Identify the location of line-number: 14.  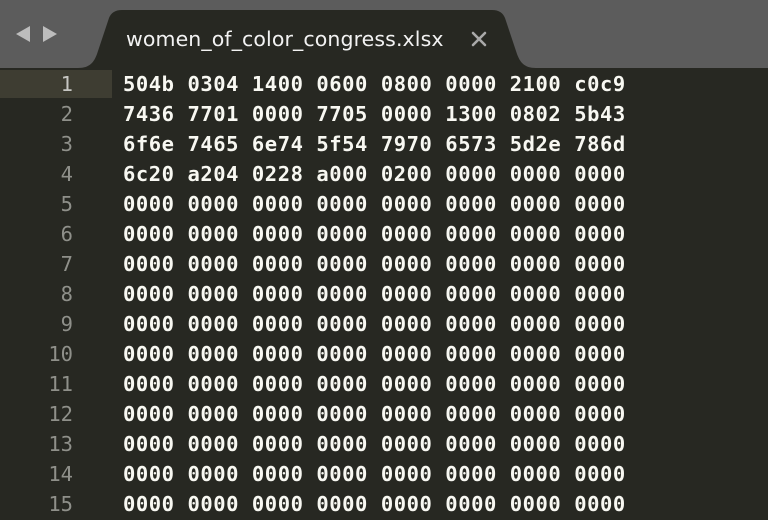
(60, 474).